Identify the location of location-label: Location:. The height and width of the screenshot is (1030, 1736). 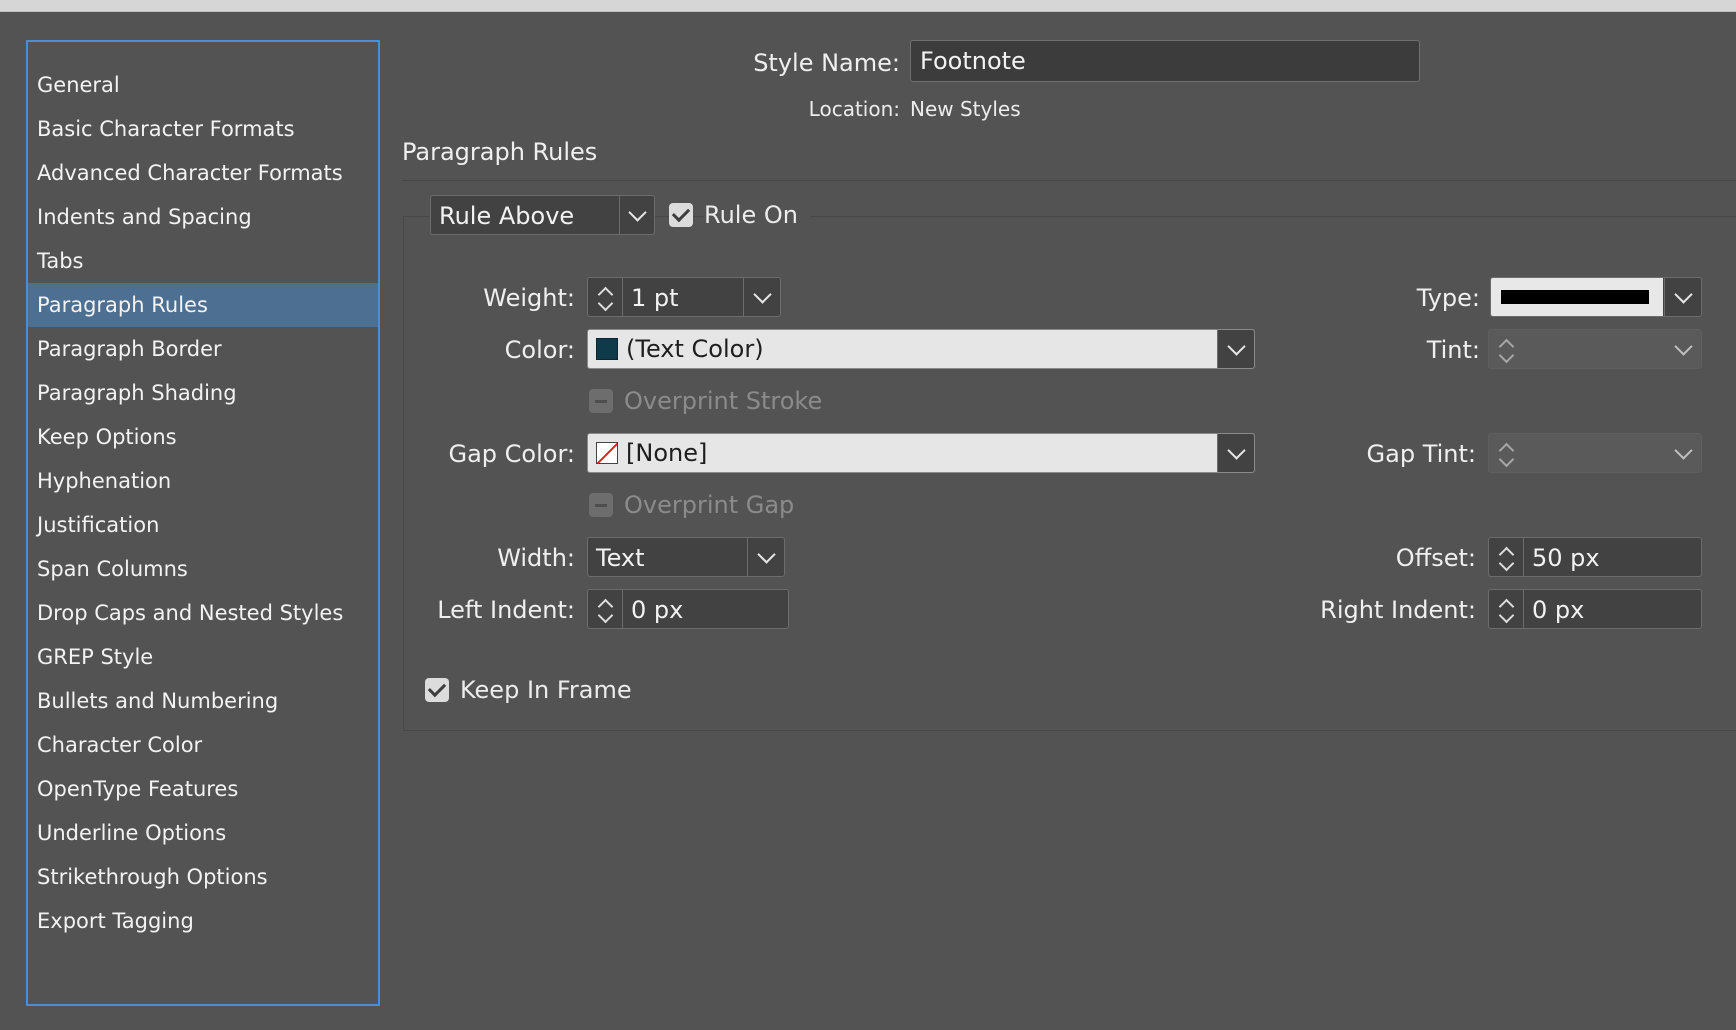
(854, 109).